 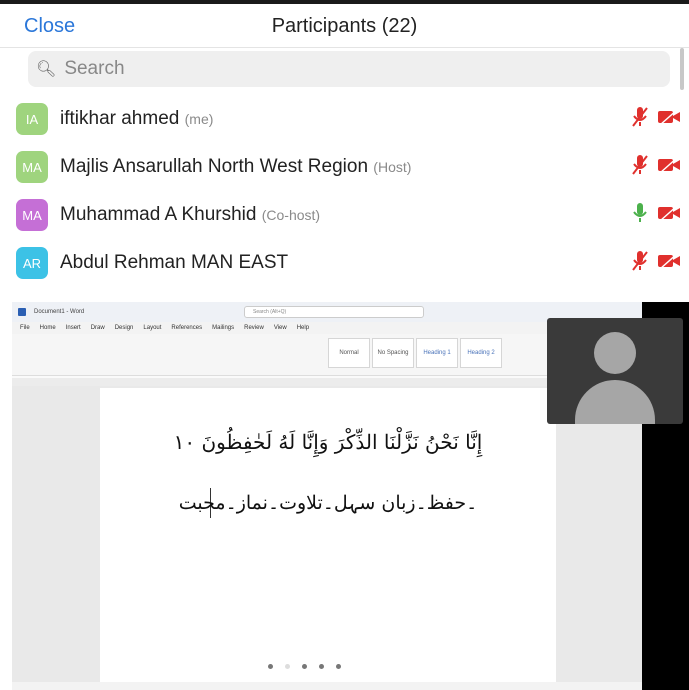 What do you see at coordinates (334, 312) in the screenshot?
I see `word-search-input: Search (Alt+Q)` at bounding box center [334, 312].